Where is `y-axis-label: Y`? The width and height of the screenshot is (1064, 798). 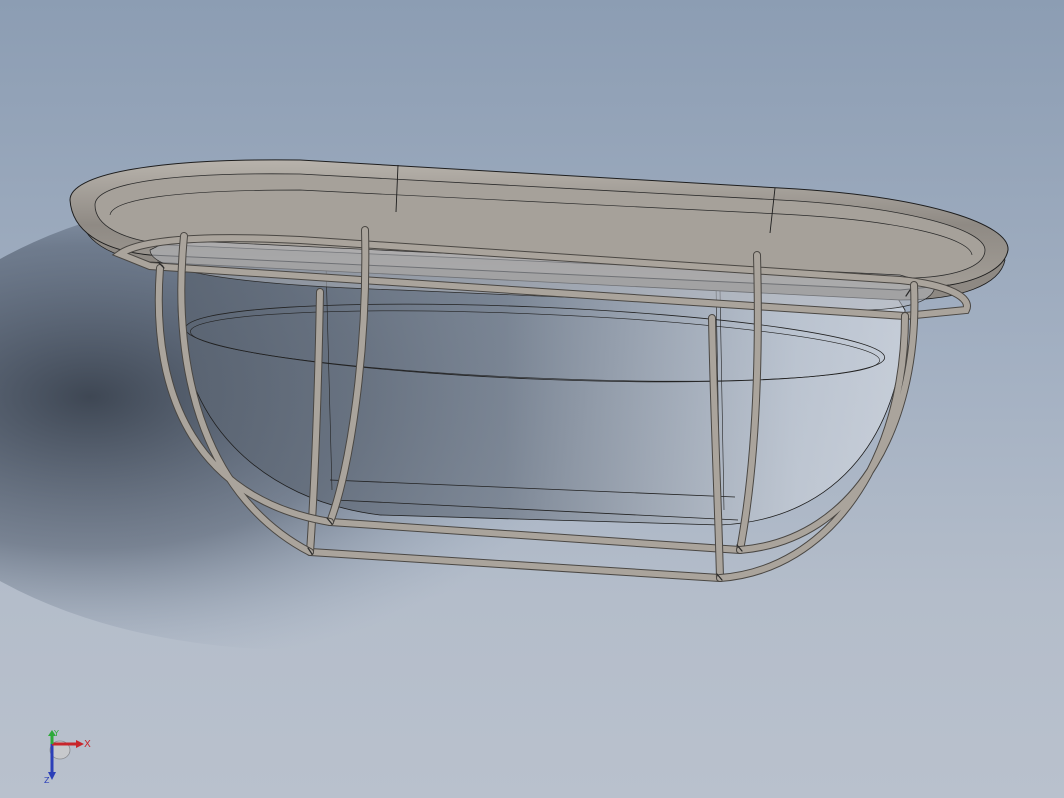 y-axis-label: Y is located at coordinates (56, 733).